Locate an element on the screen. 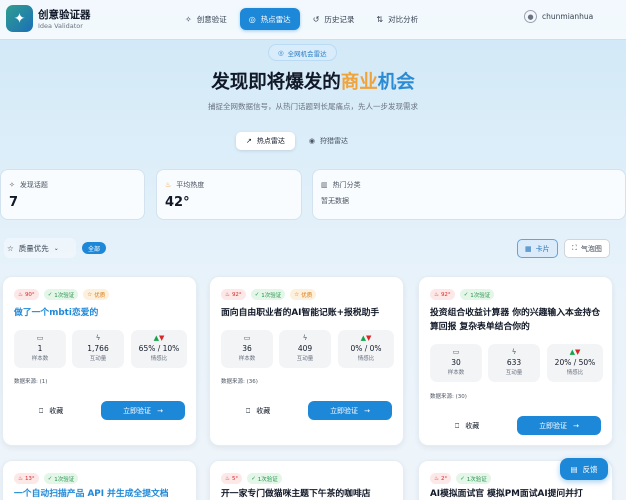 Image resolution: width=626 pixels, height=500 pixels. metric-value: 633 is located at coordinates (514, 362).